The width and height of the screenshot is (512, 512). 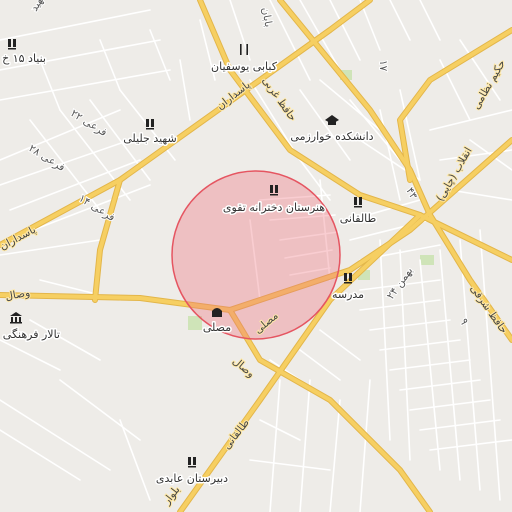 I want to click on road-label: ۱۷, so click(x=383, y=66).